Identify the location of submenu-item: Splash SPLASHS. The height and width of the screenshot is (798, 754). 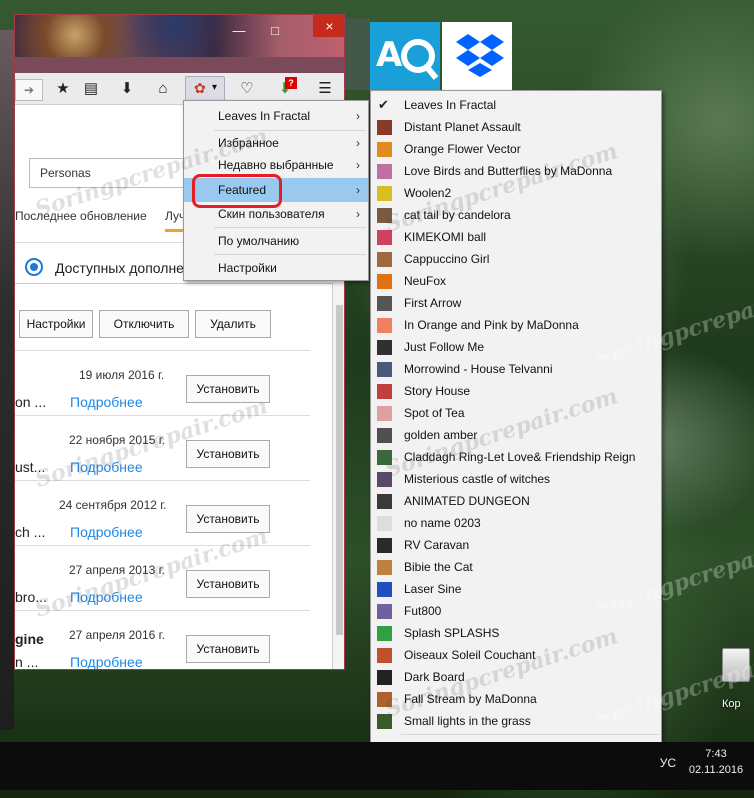
(516, 633).